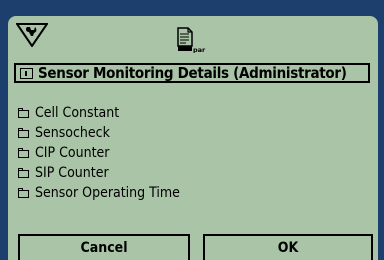 This screenshot has width=384, height=260. What do you see at coordinates (72, 133) in the screenshot?
I see `menu-item-label: Sensocheck` at bounding box center [72, 133].